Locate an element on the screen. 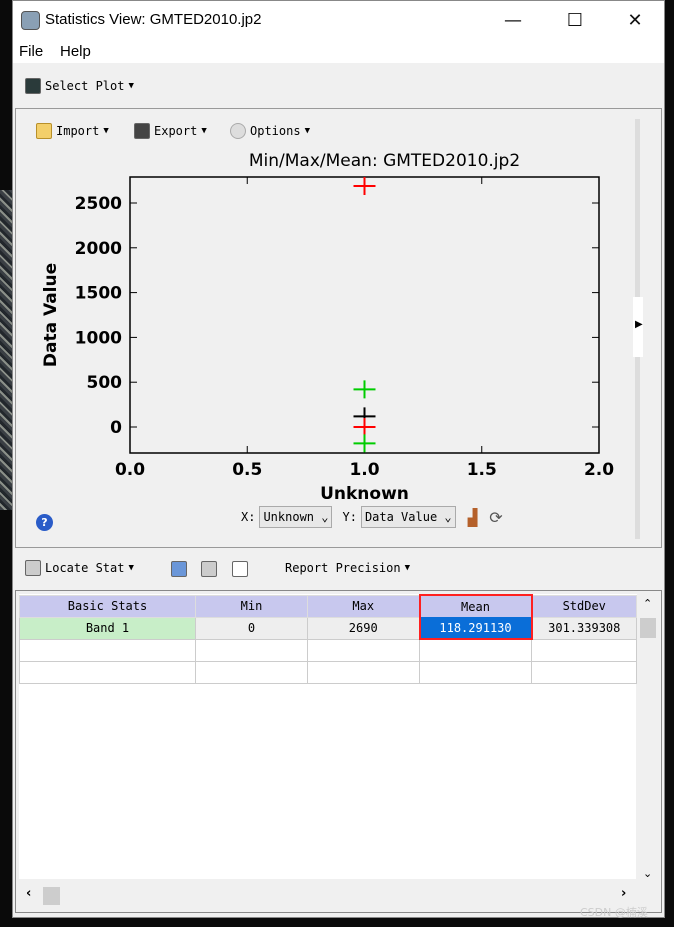 The image size is (674, 927). stairs-icon: ▟ is located at coordinates (473, 517).